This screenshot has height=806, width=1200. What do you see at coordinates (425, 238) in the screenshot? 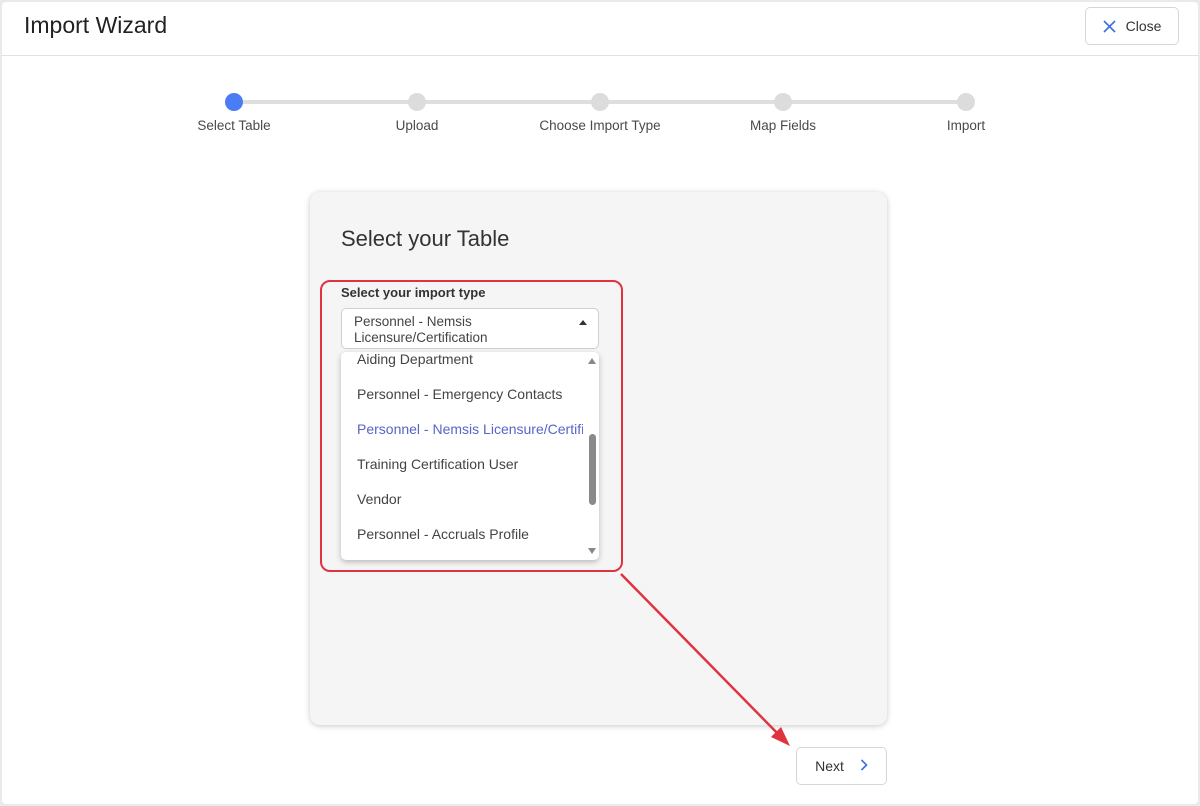
I see `card-title: Select your Table` at bounding box center [425, 238].